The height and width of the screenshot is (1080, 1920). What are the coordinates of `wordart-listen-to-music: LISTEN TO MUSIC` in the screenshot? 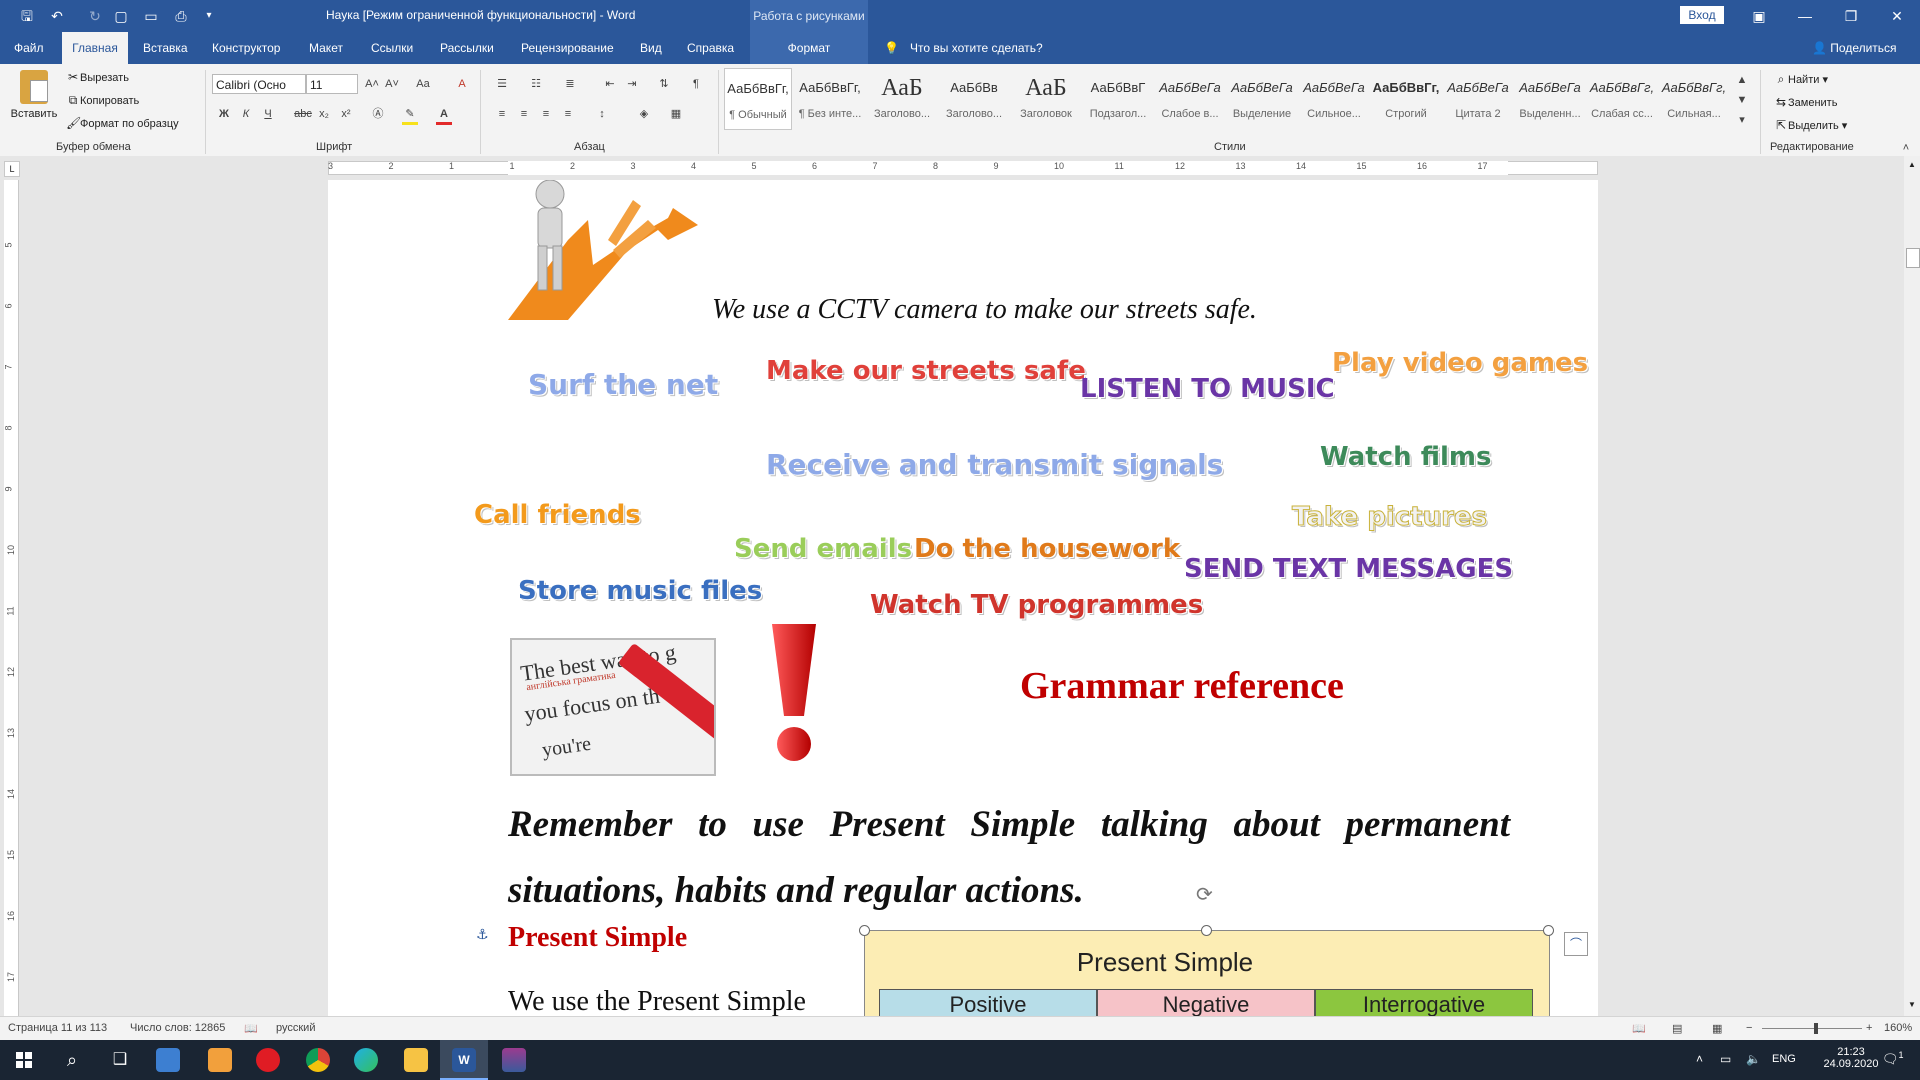 It's located at (1207, 389).